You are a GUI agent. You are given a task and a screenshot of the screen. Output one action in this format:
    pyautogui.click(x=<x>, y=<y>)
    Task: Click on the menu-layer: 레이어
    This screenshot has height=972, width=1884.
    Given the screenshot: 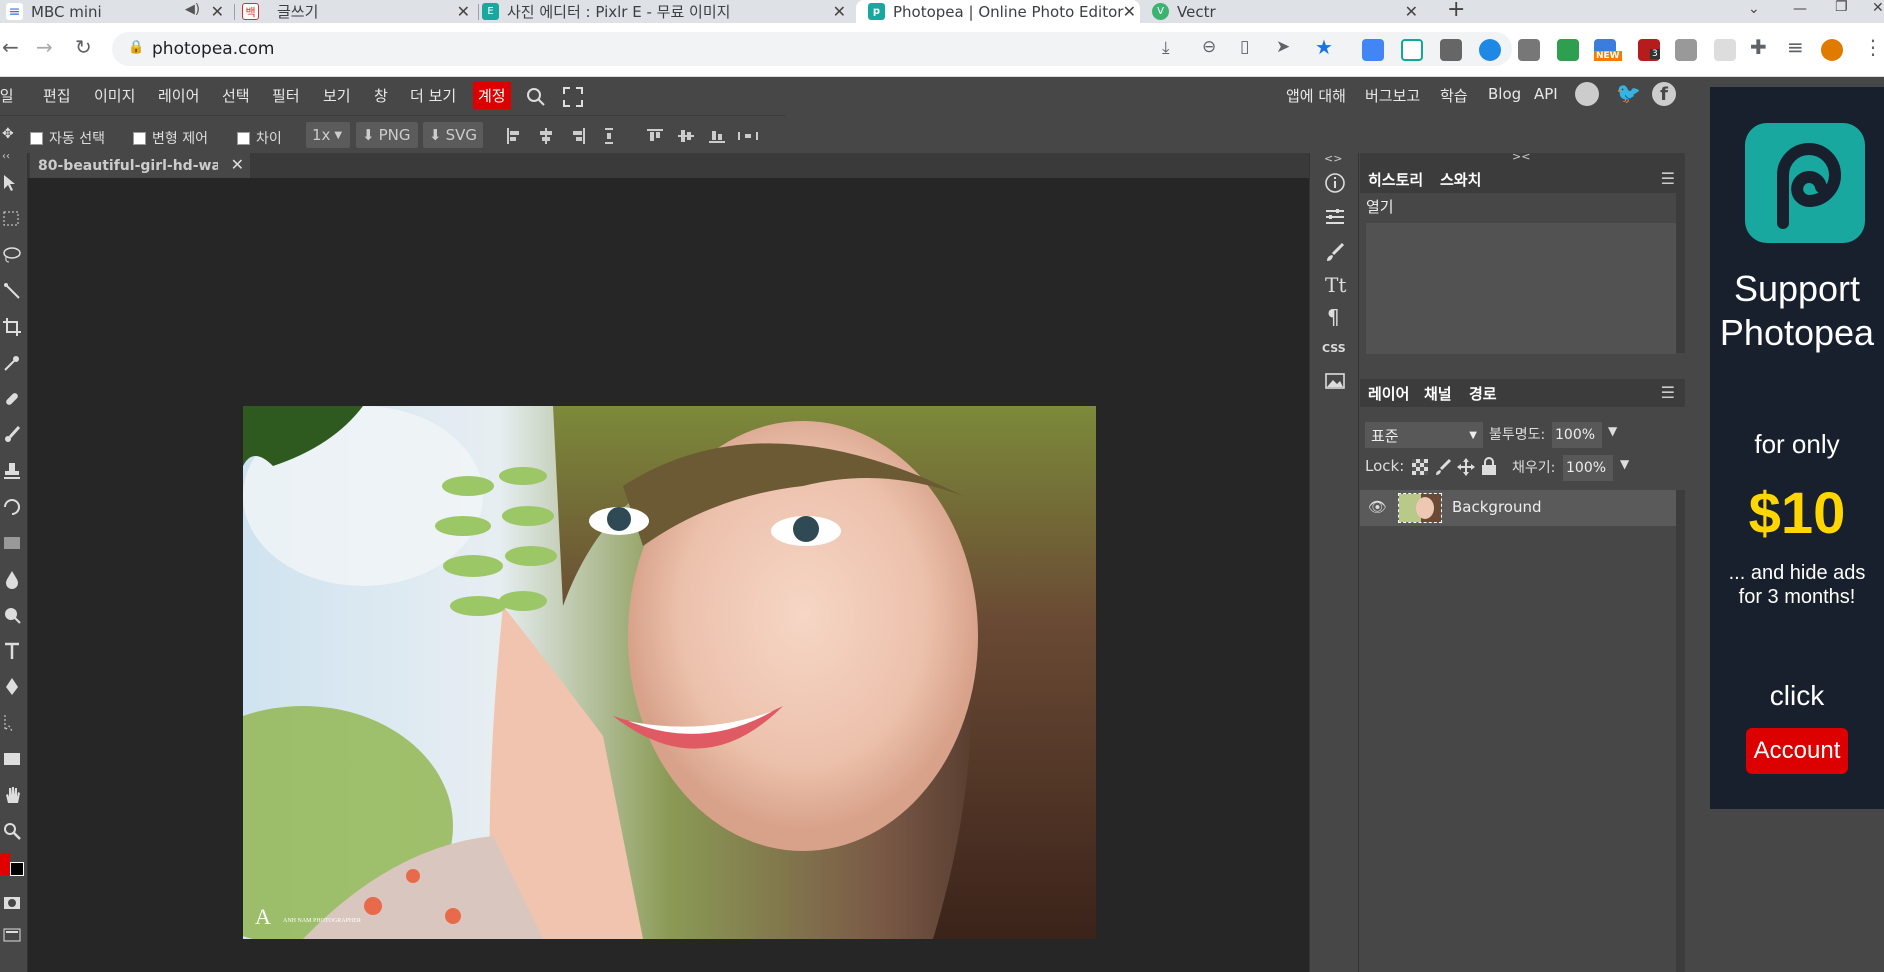 What is the action you would take?
    pyautogui.click(x=178, y=95)
    